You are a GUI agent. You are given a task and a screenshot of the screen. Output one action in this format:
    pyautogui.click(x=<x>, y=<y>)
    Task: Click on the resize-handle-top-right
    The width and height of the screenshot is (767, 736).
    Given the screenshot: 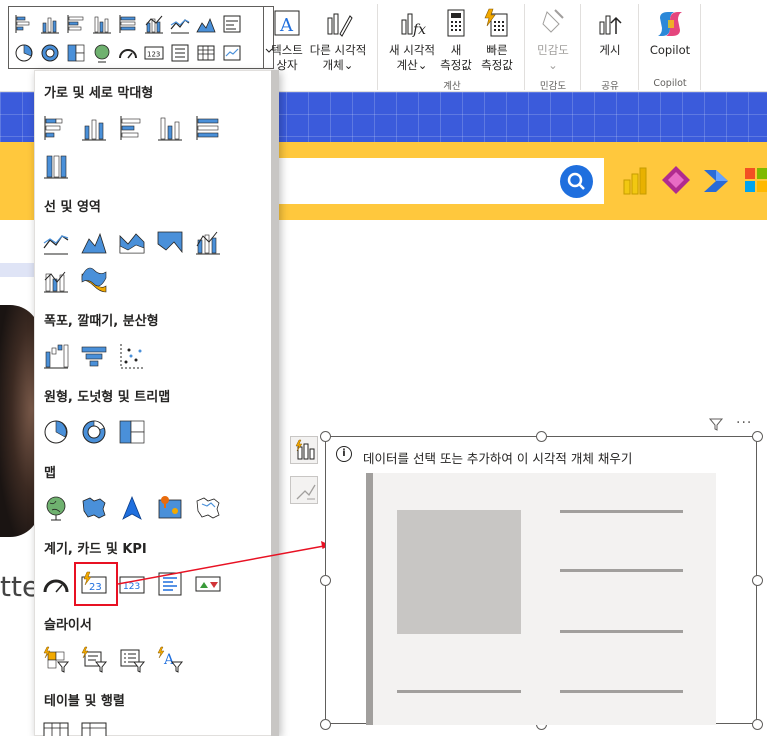 What is the action you would take?
    pyautogui.click(x=757, y=436)
    